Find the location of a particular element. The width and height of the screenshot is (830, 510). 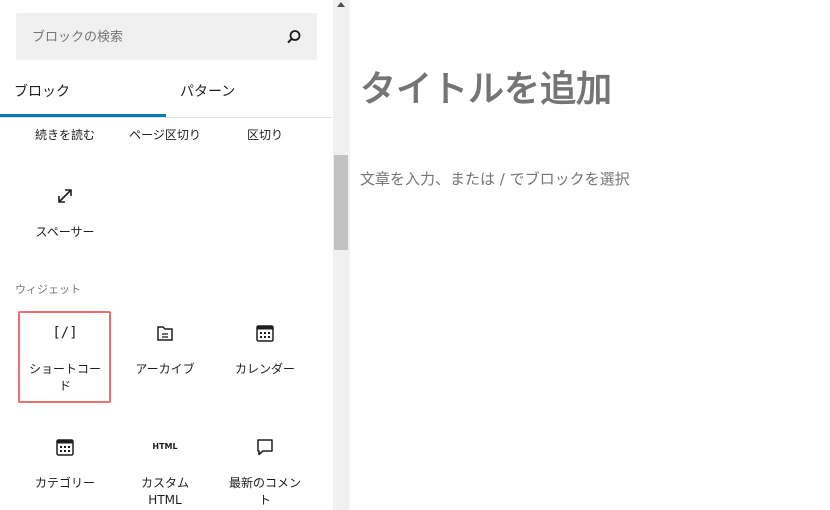

html-icon: HTML is located at coordinates (165, 446).